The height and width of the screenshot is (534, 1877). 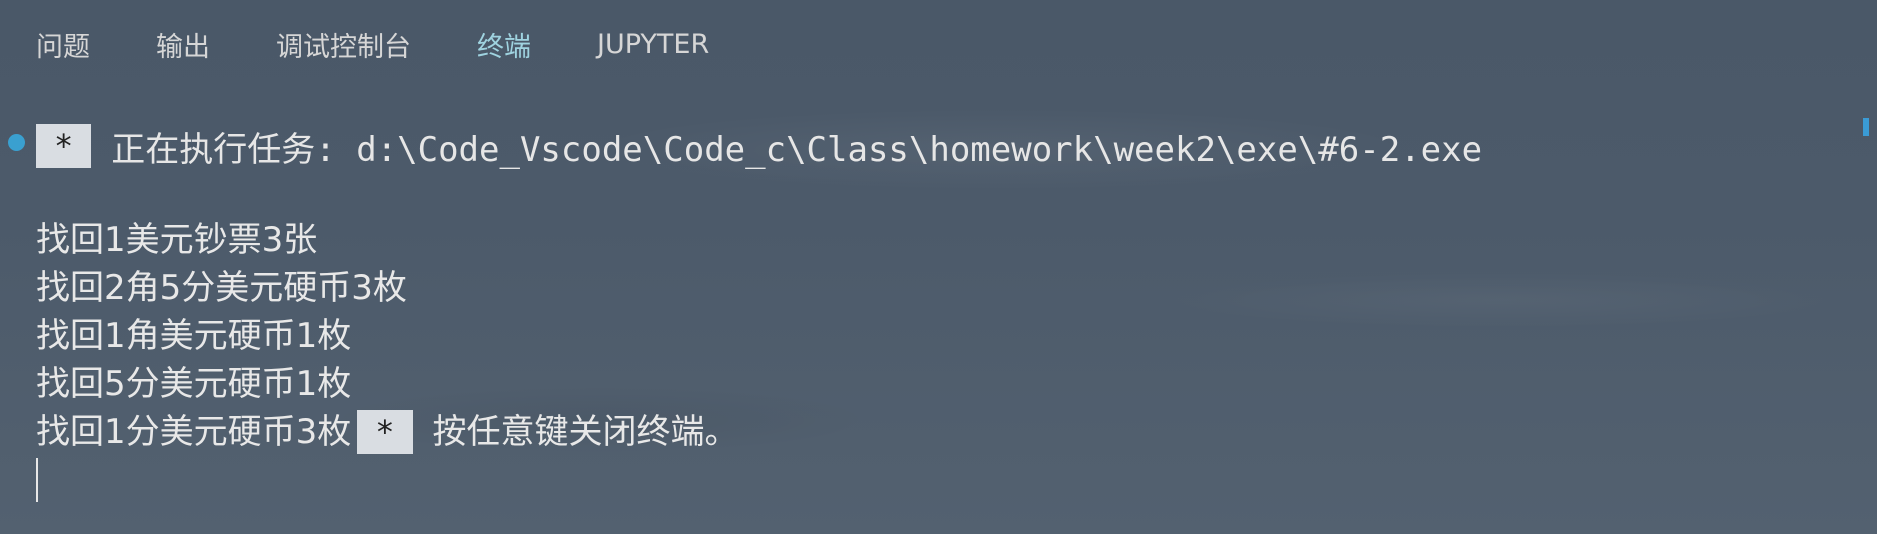 I want to click on tab-output: 输出, so click(x=183, y=44).